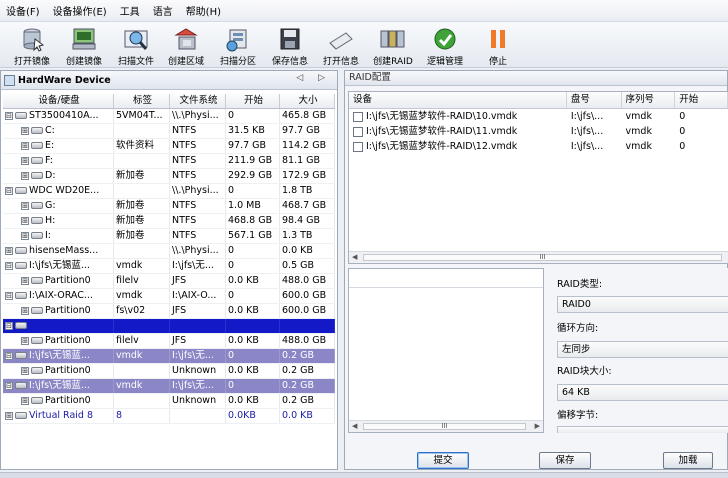 The height and width of the screenshot is (478, 728). I want to click on block-size-select: 64 KB, so click(642, 392).